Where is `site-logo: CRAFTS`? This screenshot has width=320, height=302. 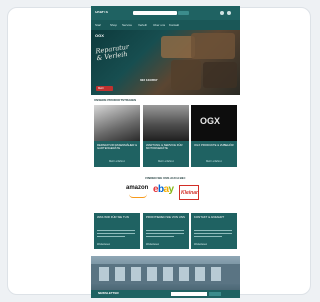 site-logo: CRAFTS is located at coordinates (101, 12).